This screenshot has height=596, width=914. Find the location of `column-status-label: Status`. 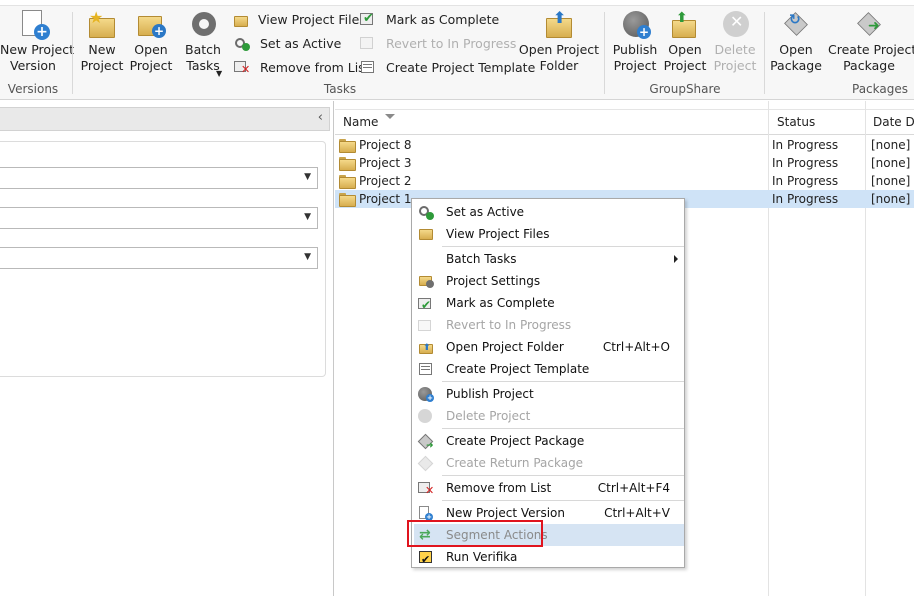

column-status-label: Status is located at coordinates (796, 122).